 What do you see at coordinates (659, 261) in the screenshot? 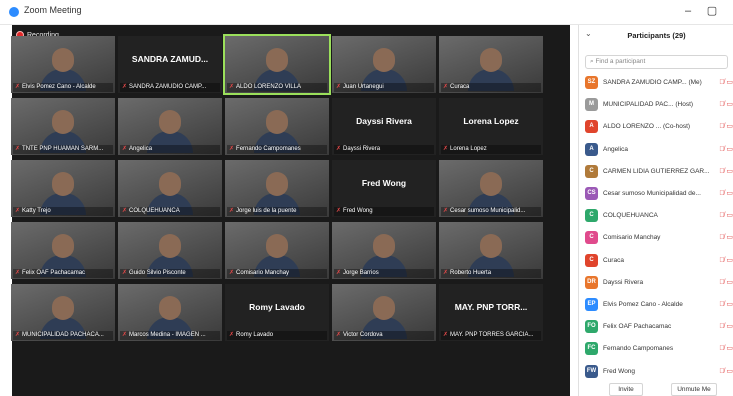
I see `participant-row: C Curaca 🎙̸ ▭` at bounding box center [659, 261].